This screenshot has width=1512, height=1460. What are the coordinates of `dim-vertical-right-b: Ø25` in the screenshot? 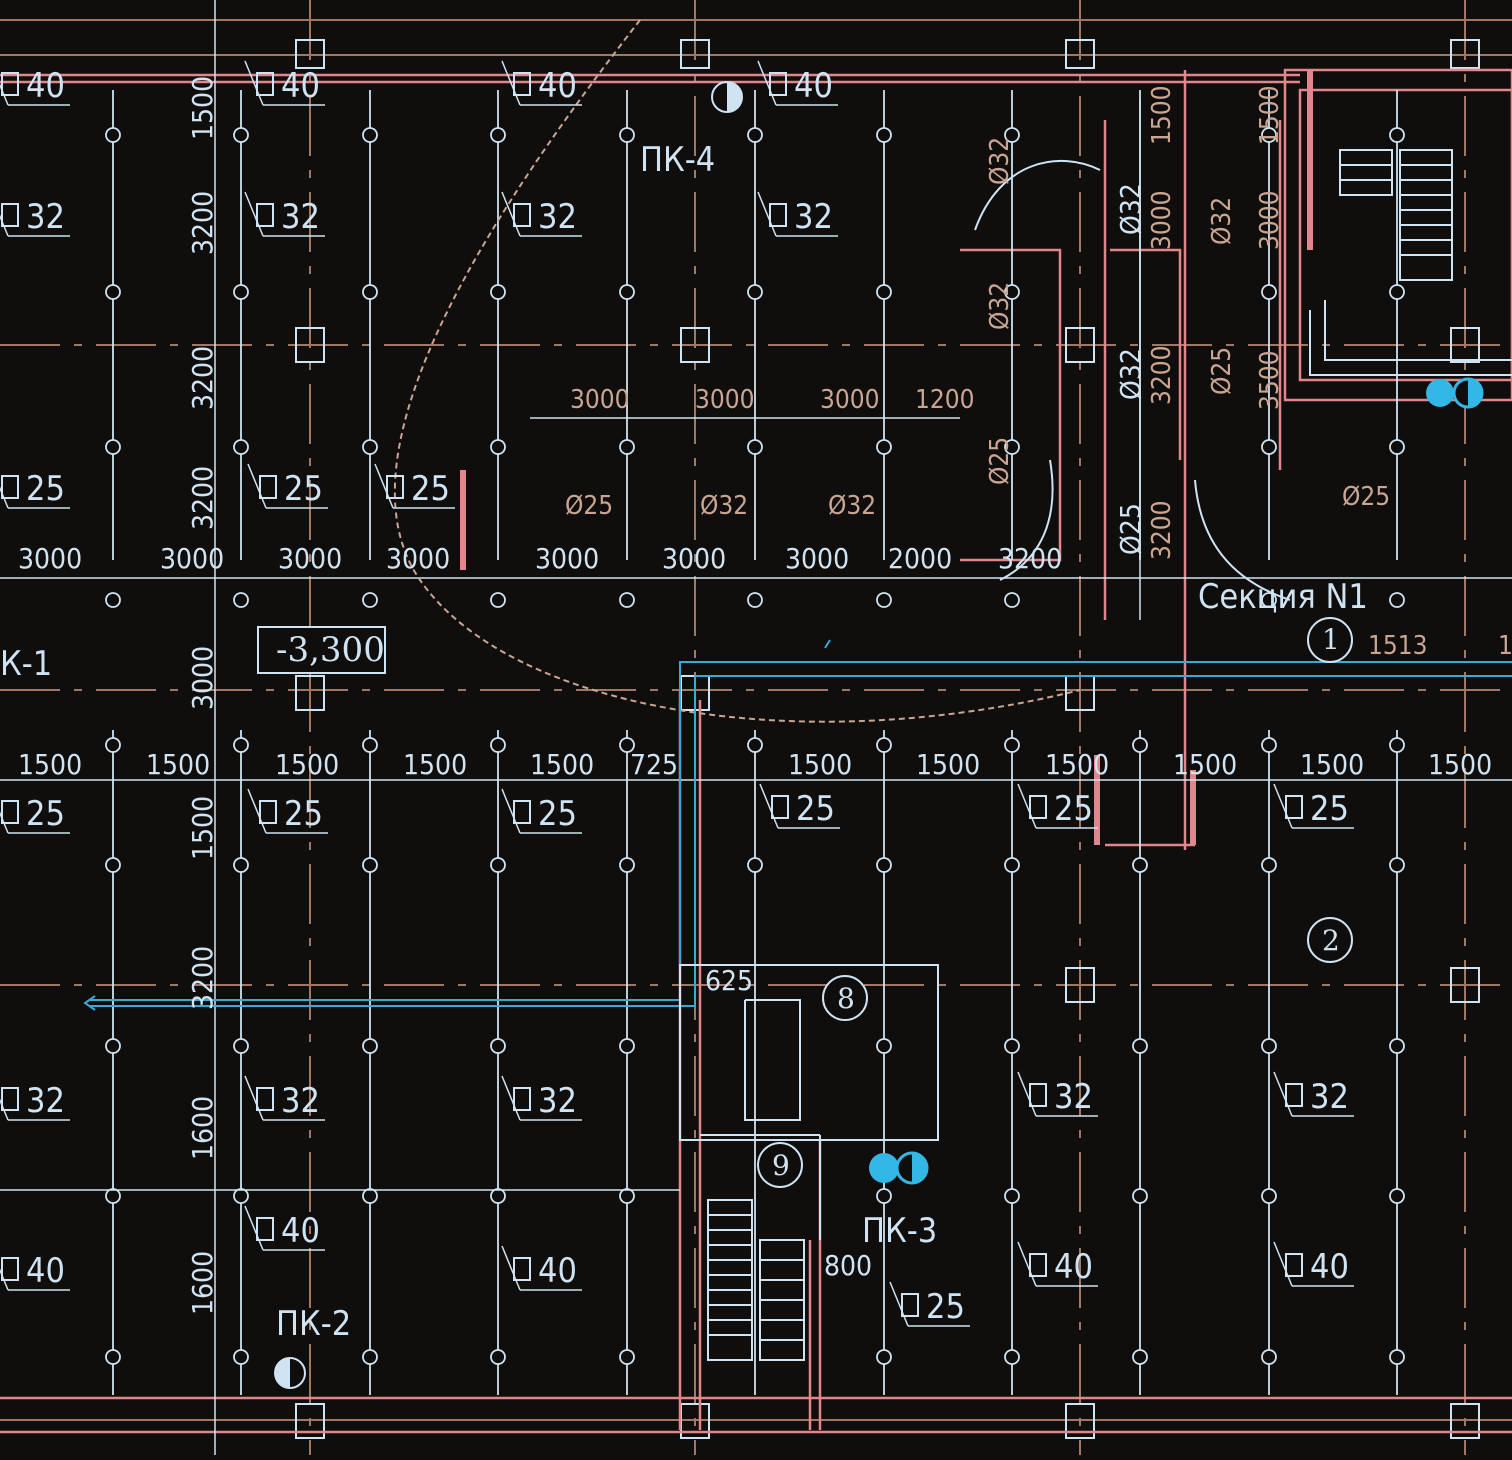 It's located at (1130, 529).